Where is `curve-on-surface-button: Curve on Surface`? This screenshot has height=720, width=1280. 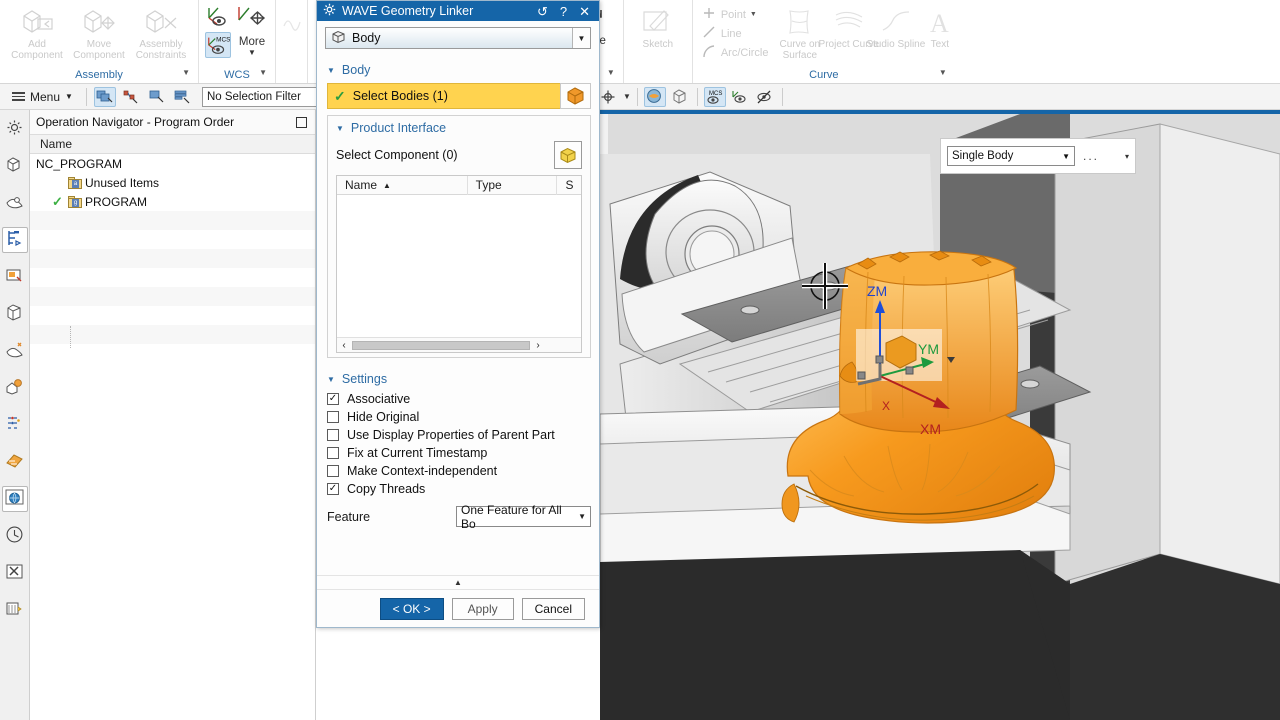
curve-on-surface-button: Curve on Surface is located at coordinates (800, 31).